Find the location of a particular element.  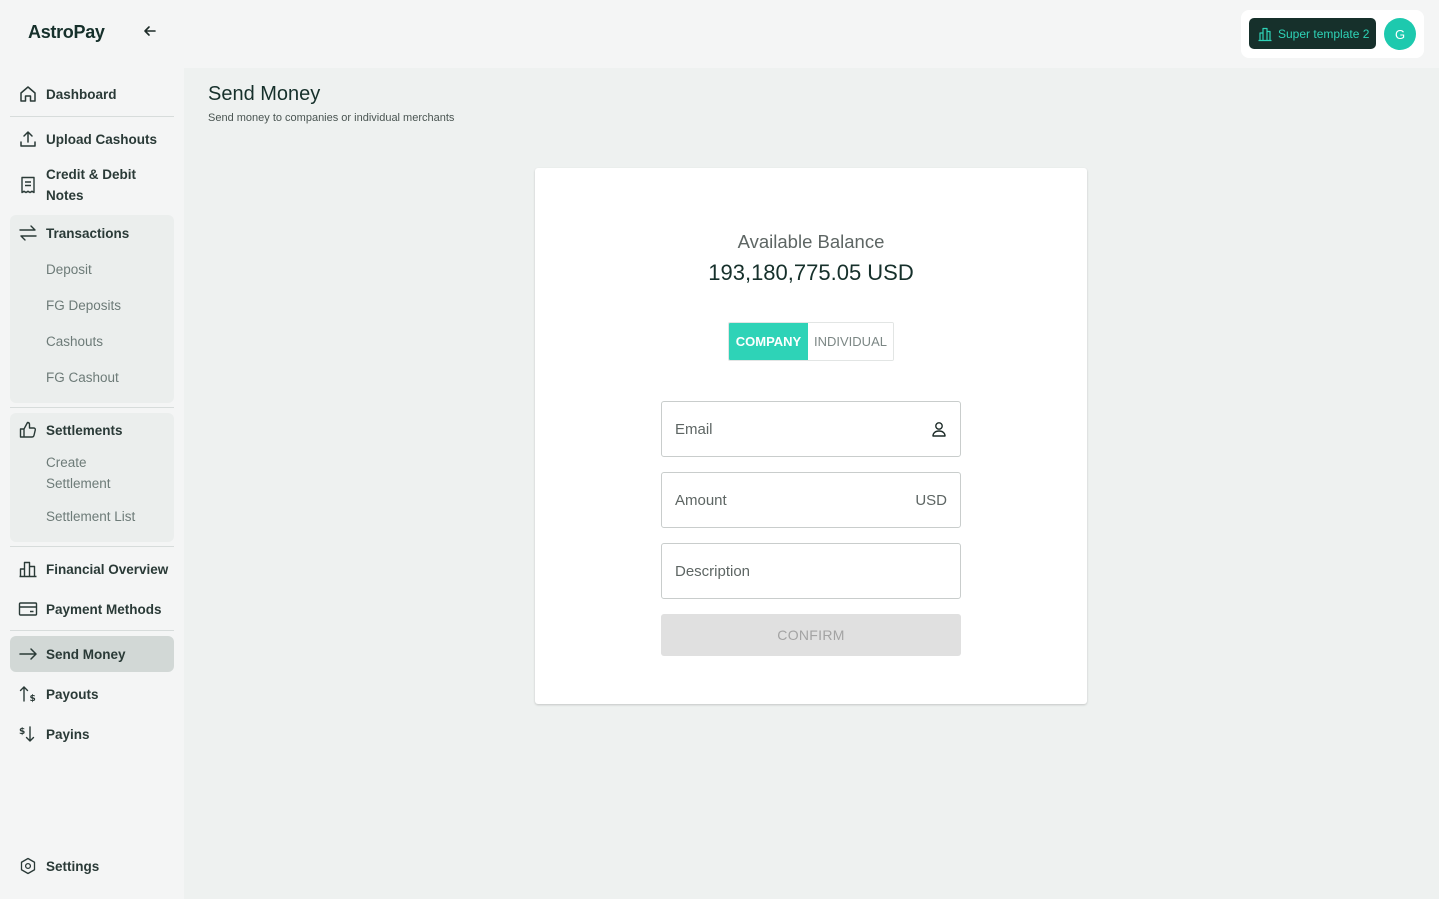

swap-arrows-icon is located at coordinates (28, 233).